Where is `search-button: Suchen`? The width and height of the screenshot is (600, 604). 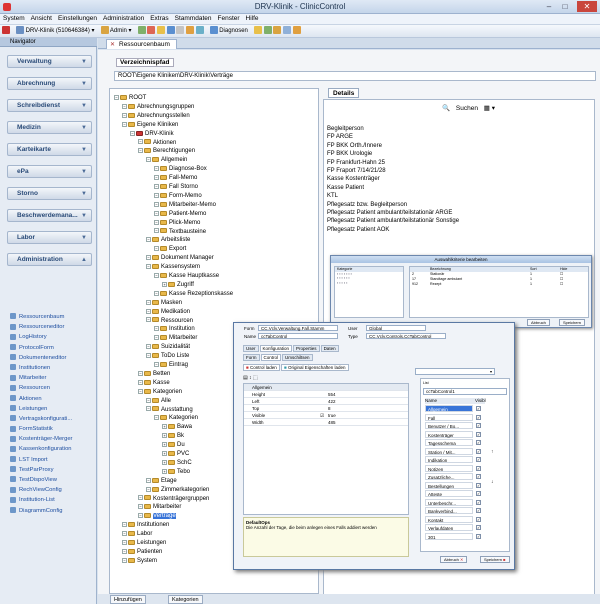 search-button: Suchen is located at coordinates (467, 108).